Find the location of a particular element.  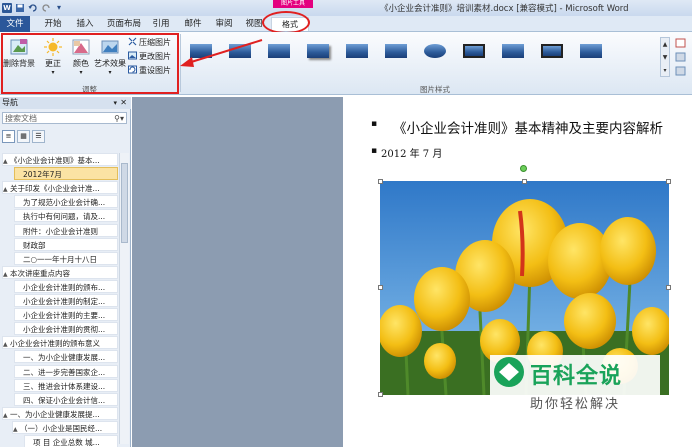

nav-scrollbar is located at coordinates (124, 298).